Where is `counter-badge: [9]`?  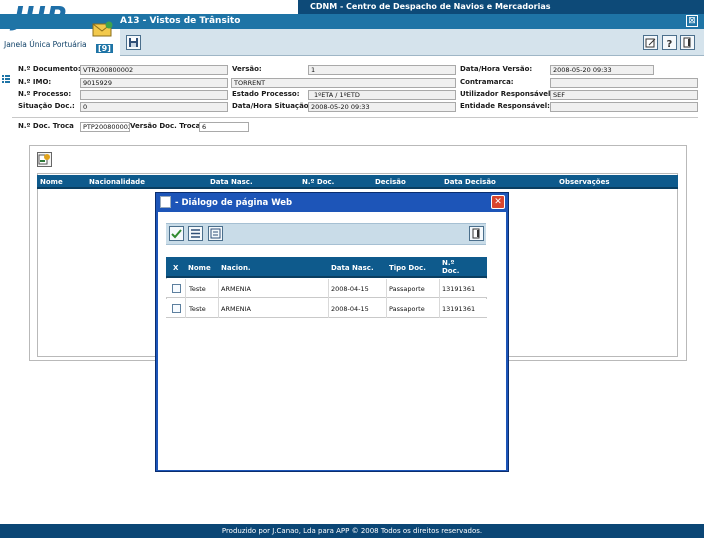
counter-badge: [9] is located at coordinates (104, 48).